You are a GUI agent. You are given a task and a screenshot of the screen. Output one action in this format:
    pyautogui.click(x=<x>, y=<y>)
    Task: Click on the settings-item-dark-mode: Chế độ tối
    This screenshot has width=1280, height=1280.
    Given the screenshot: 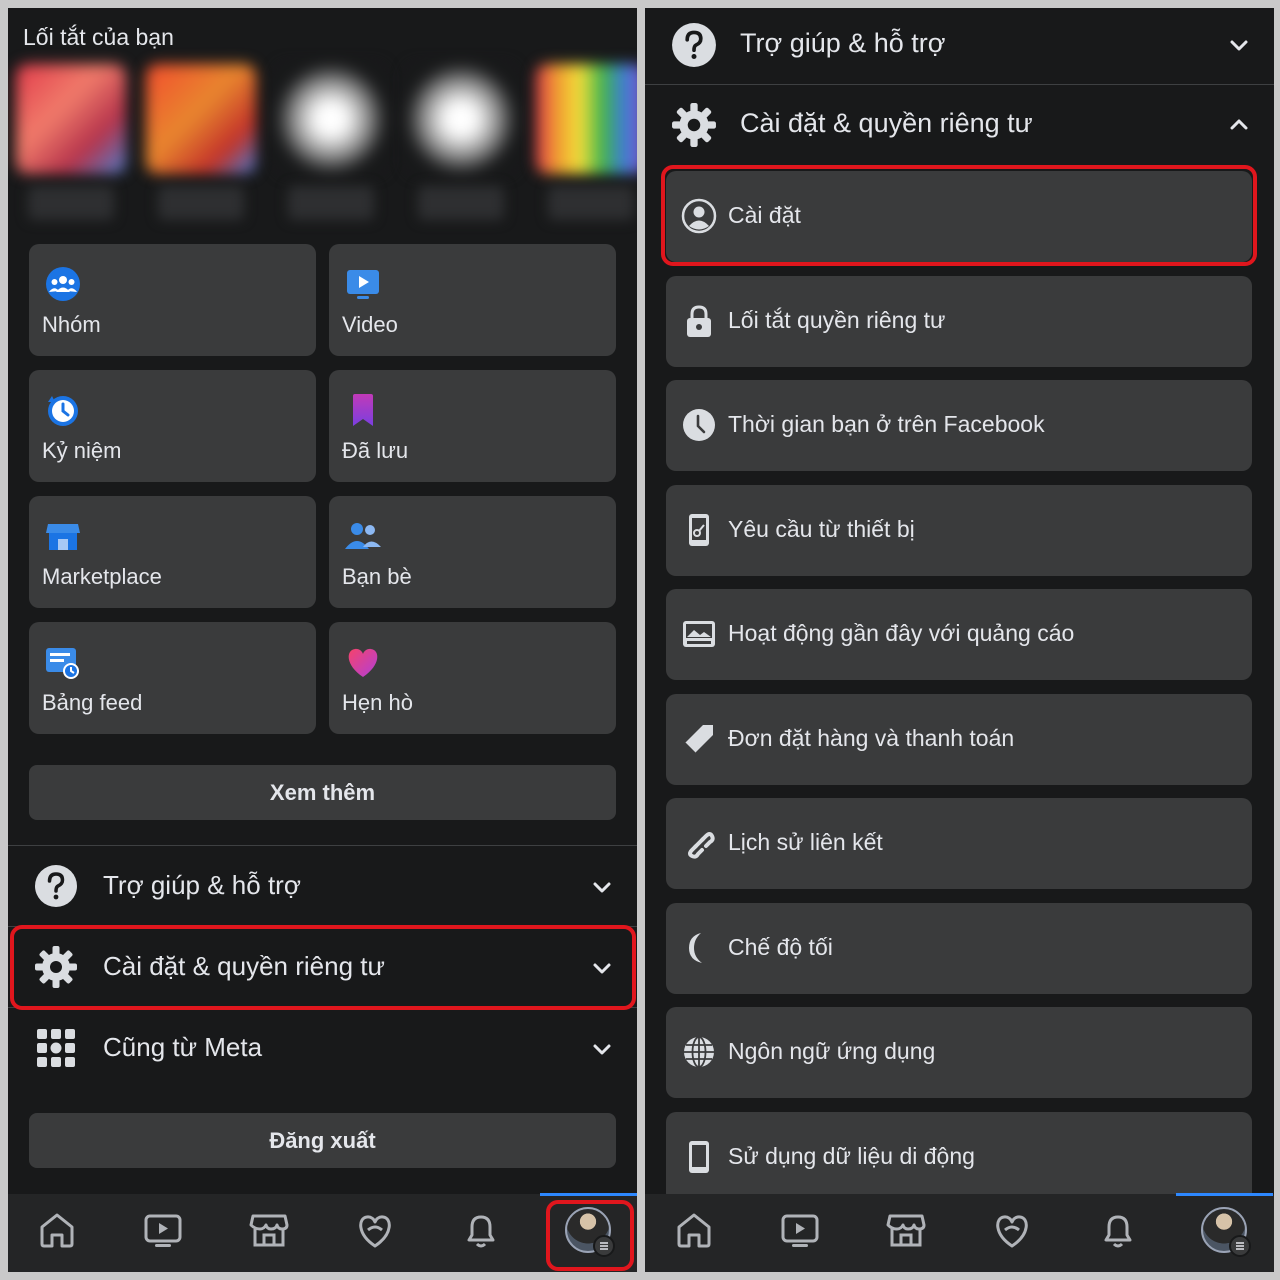 What is the action you would take?
    pyautogui.click(x=959, y=948)
    